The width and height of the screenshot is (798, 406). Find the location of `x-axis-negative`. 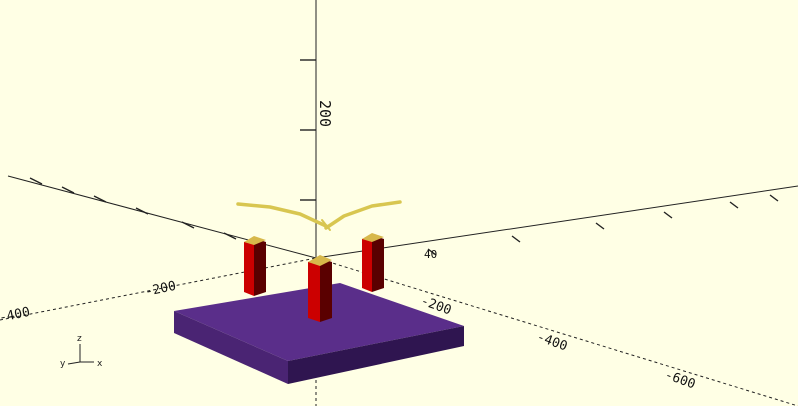

x-axis-negative is located at coordinates (162, 217).